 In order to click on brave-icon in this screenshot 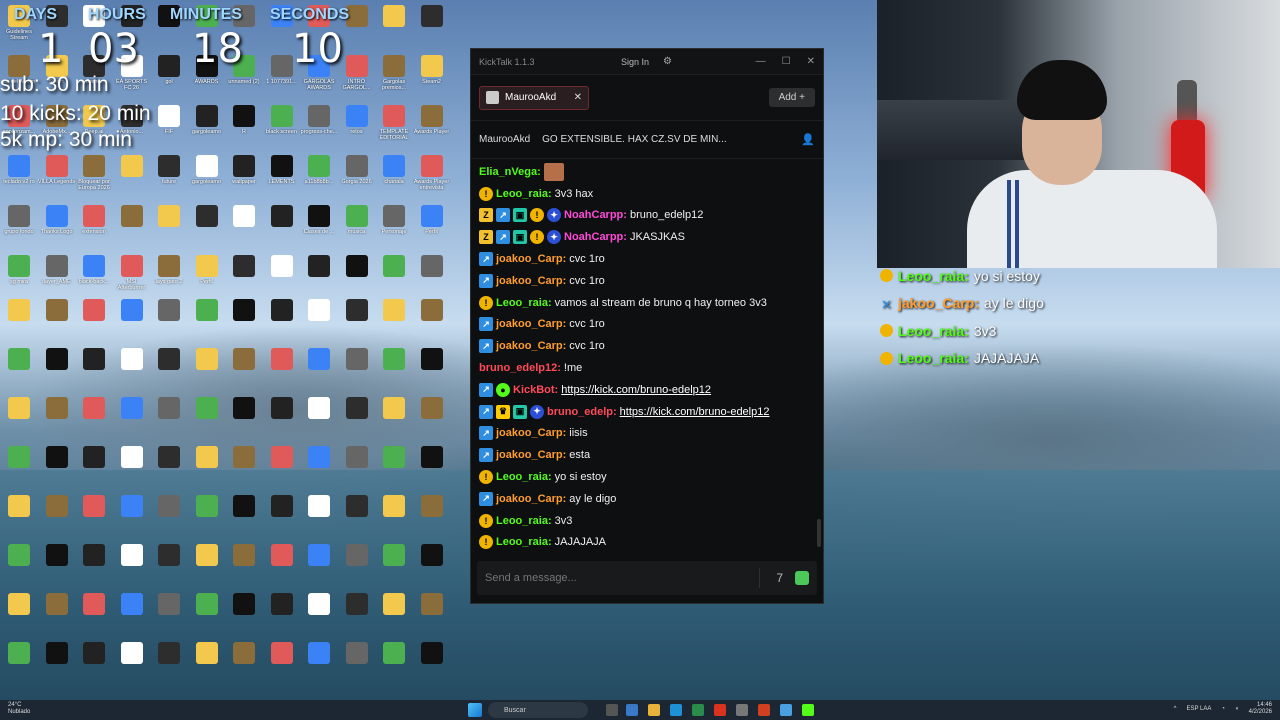, I will do `click(720, 710)`.